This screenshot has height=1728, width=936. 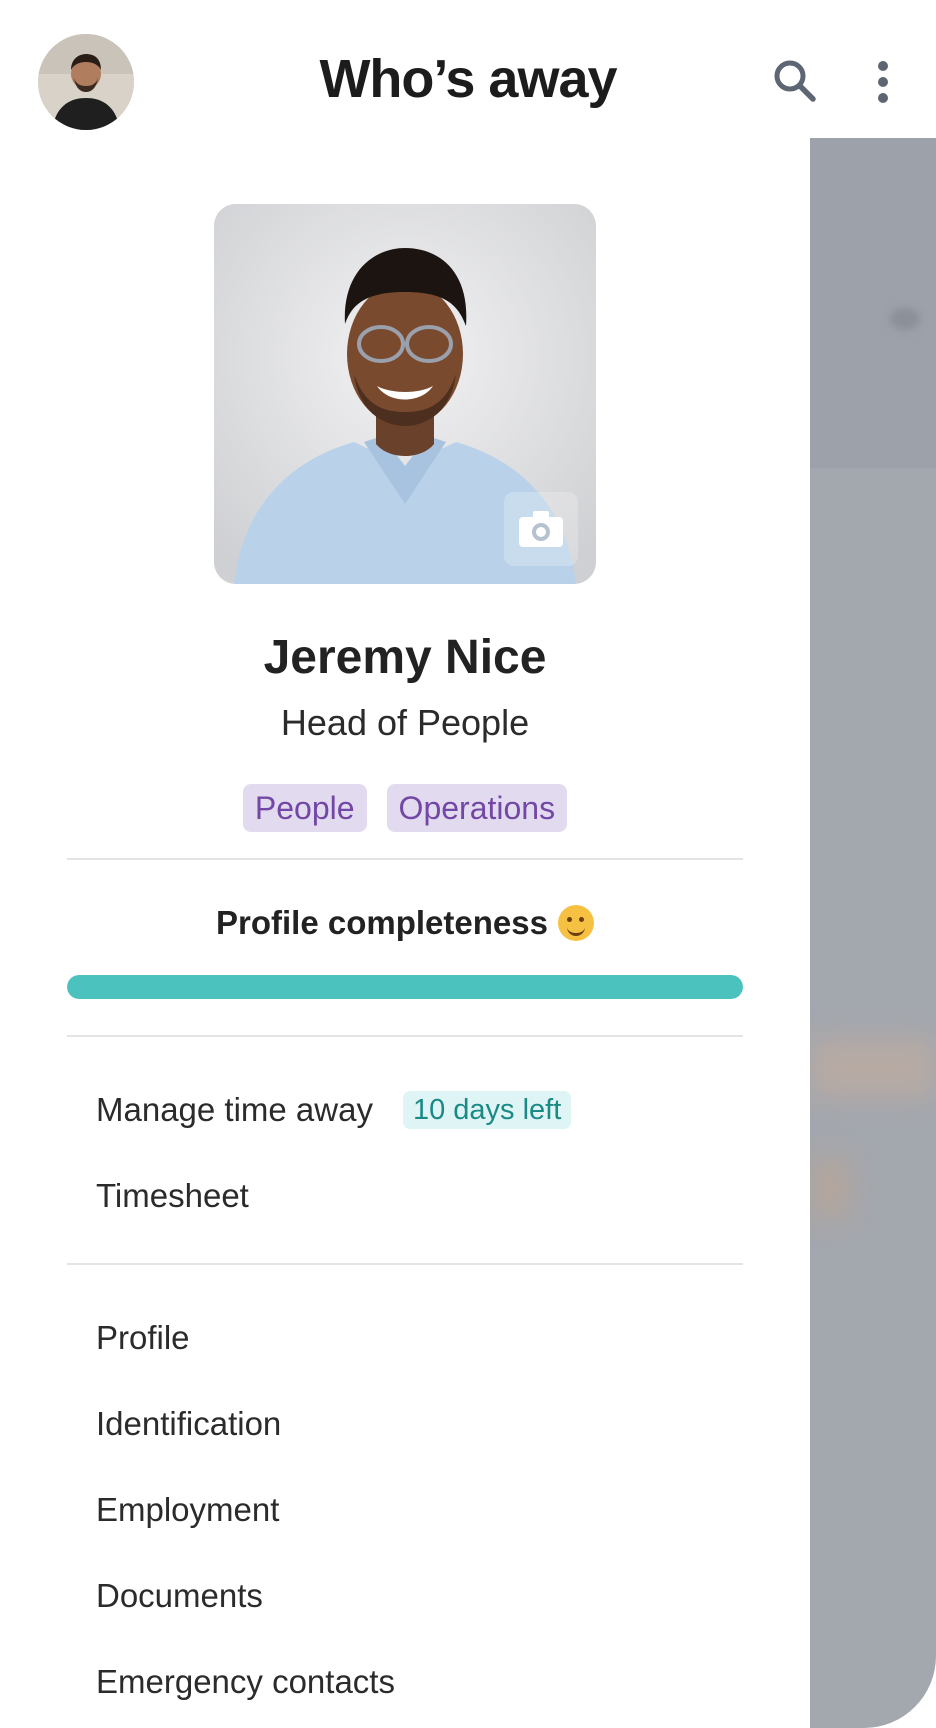 What do you see at coordinates (477, 808) in the screenshot?
I see `tag-operations: Operations` at bounding box center [477, 808].